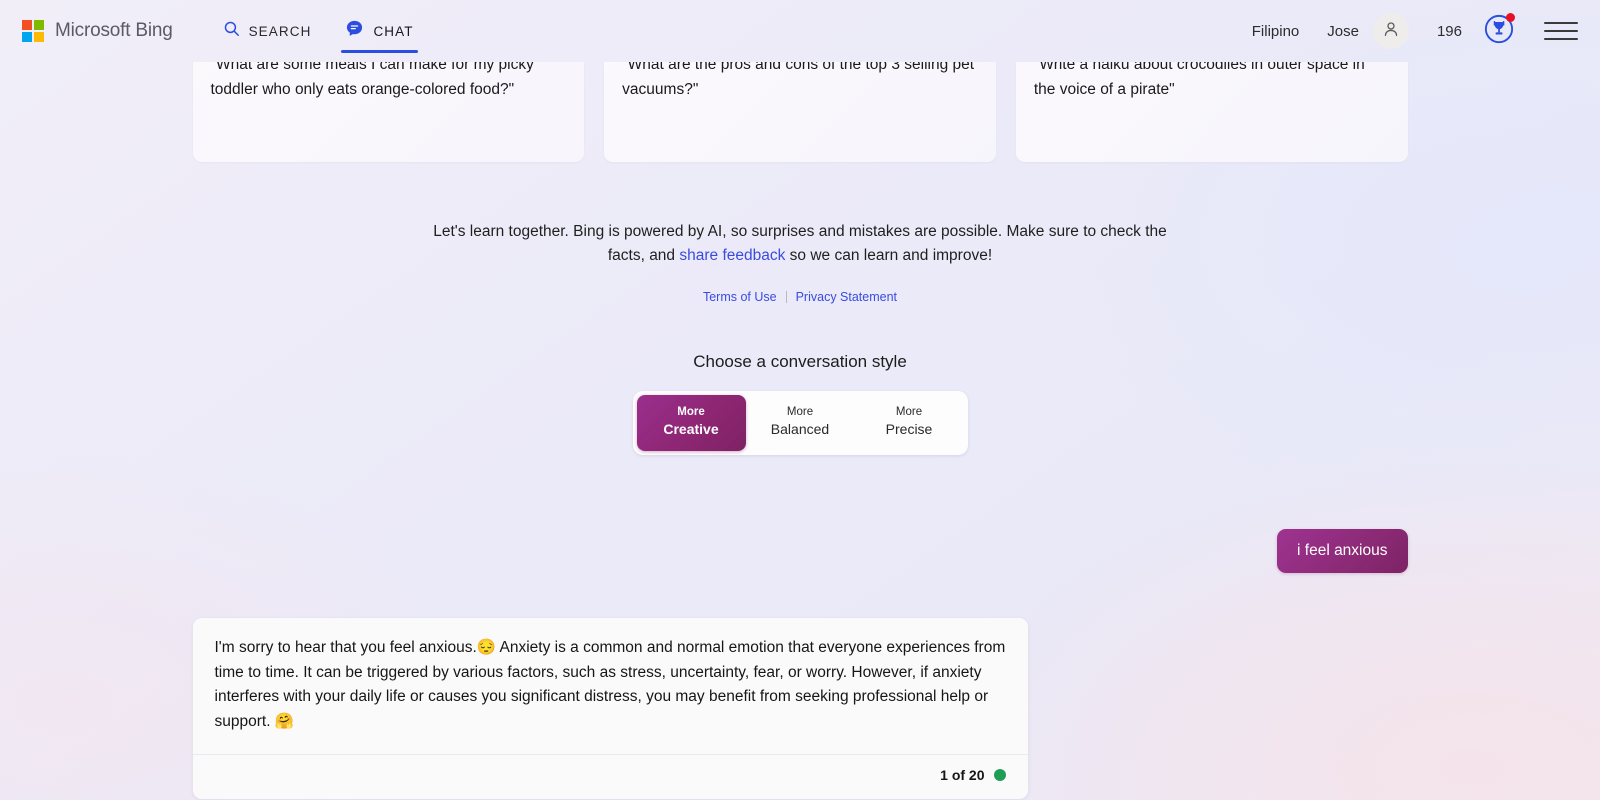 The image size is (1600, 800). Describe the element at coordinates (393, 31) in the screenshot. I see `tab-chat-label: CHAT` at that location.